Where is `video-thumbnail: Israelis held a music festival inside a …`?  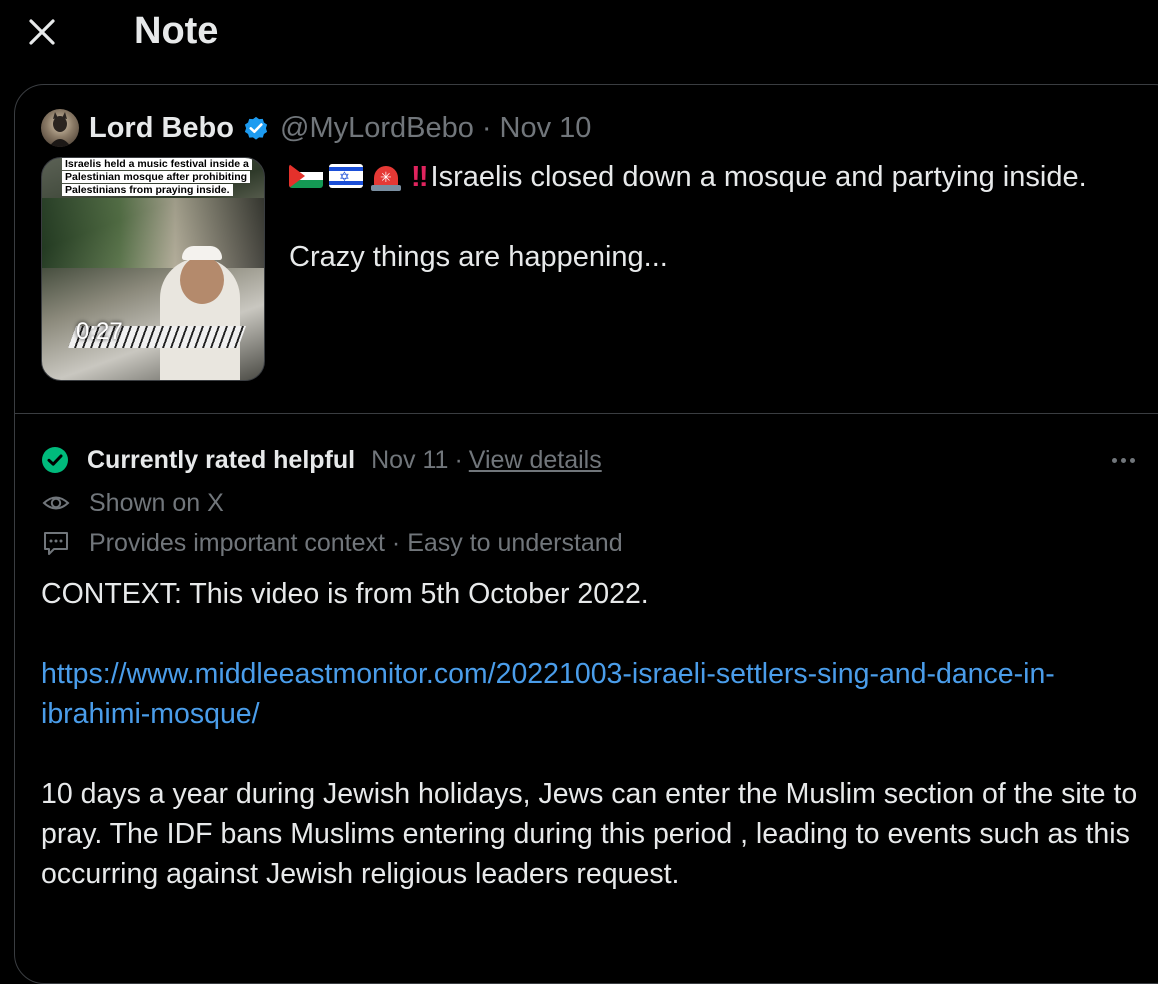
video-thumbnail: Israelis held a music festival inside a … is located at coordinates (153, 269).